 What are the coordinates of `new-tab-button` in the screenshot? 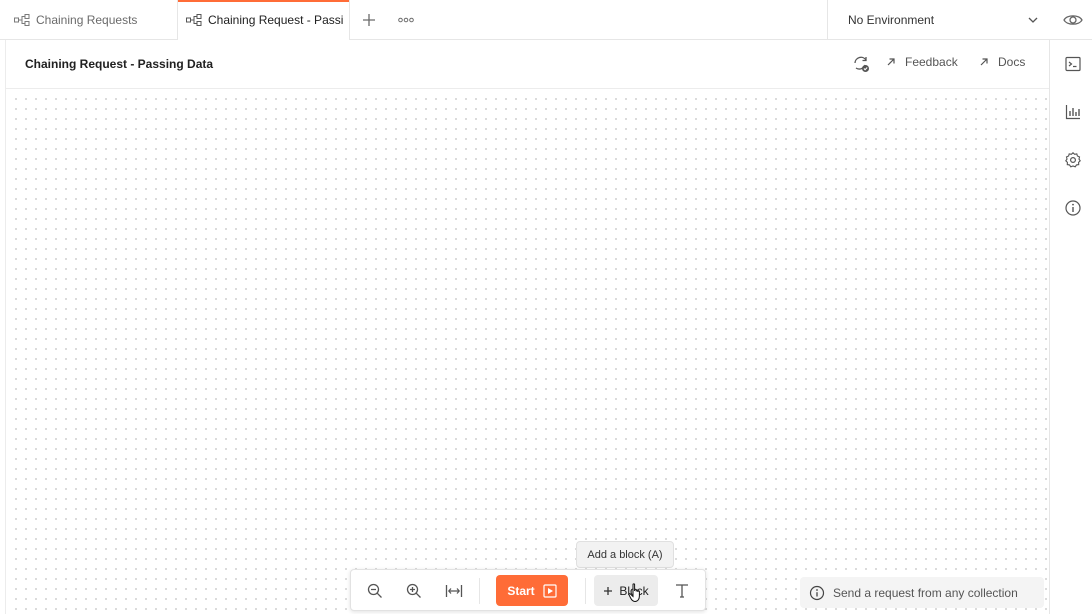 It's located at (369, 20).